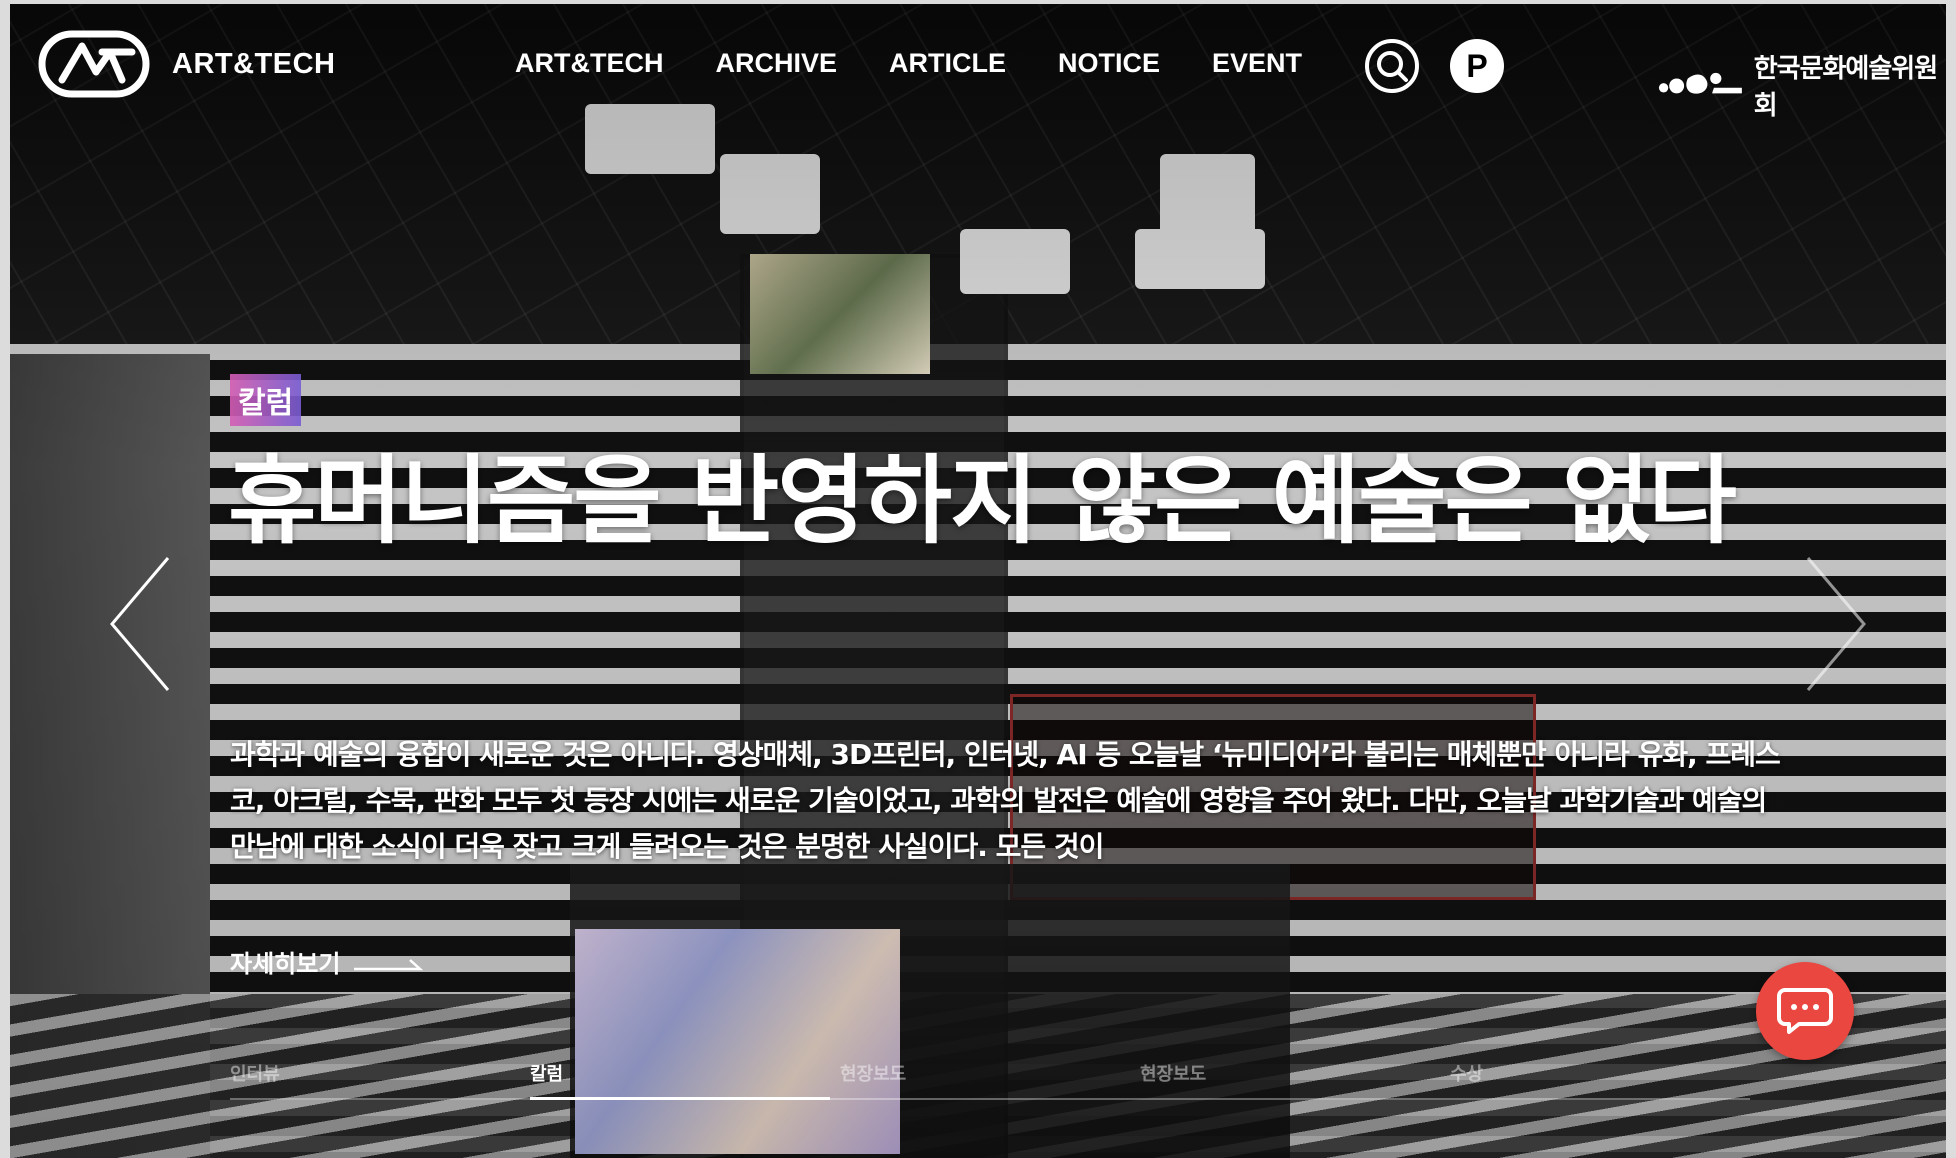 This screenshot has height=1158, width=1956. I want to click on chat-button, so click(1805, 1011).